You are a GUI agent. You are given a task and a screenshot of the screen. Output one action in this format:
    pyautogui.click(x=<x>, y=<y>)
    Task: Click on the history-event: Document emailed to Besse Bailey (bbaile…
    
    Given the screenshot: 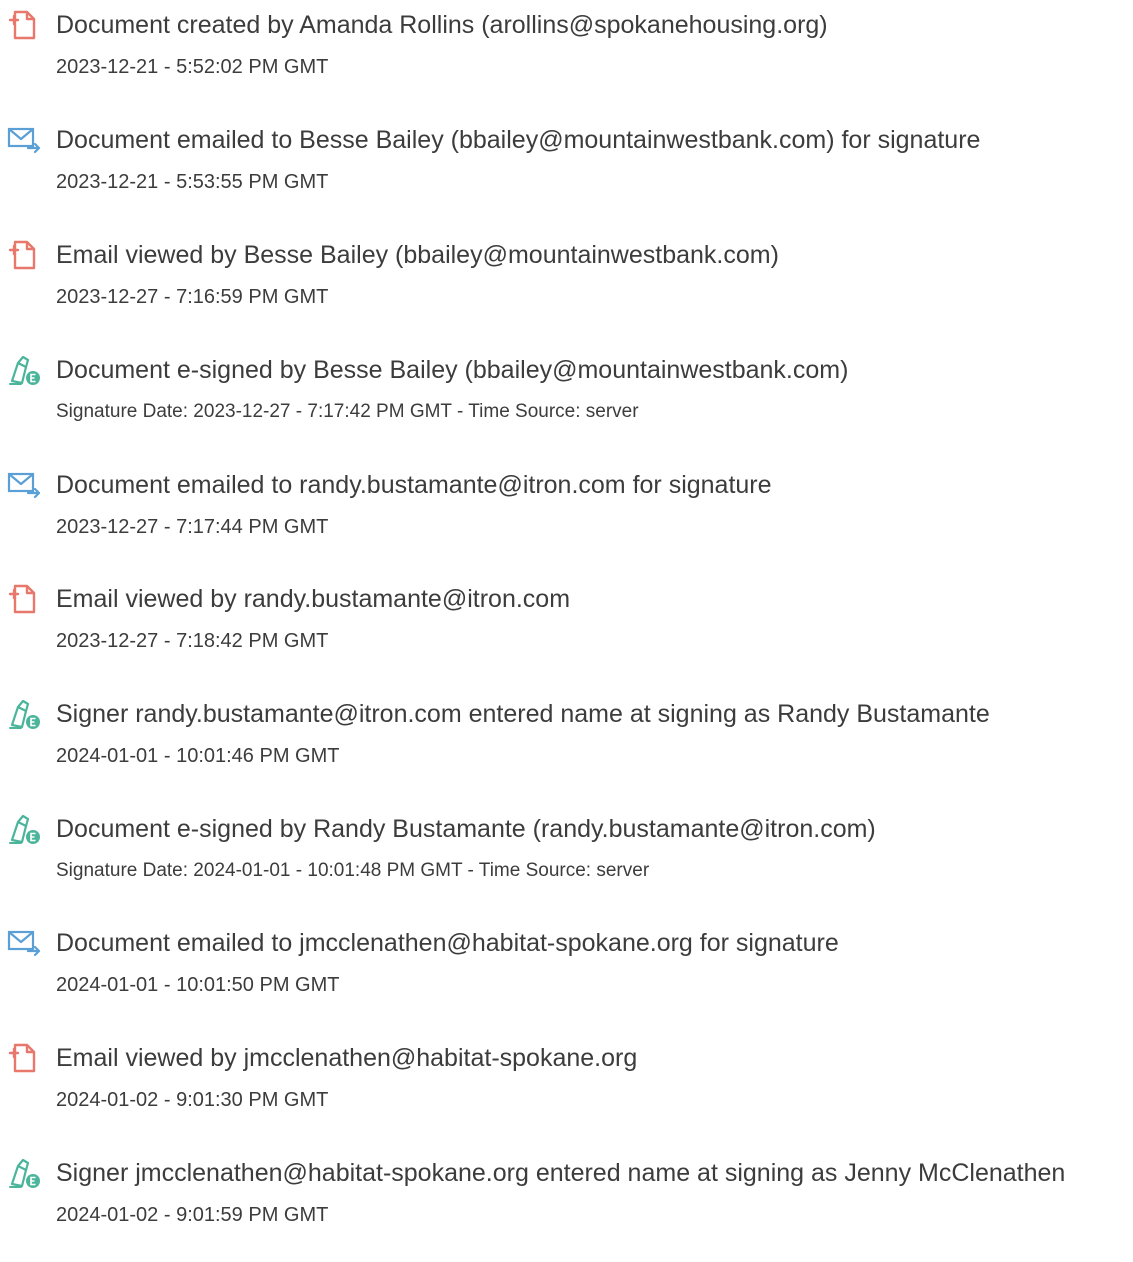 What is the action you would take?
    pyautogui.click(x=566, y=172)
    